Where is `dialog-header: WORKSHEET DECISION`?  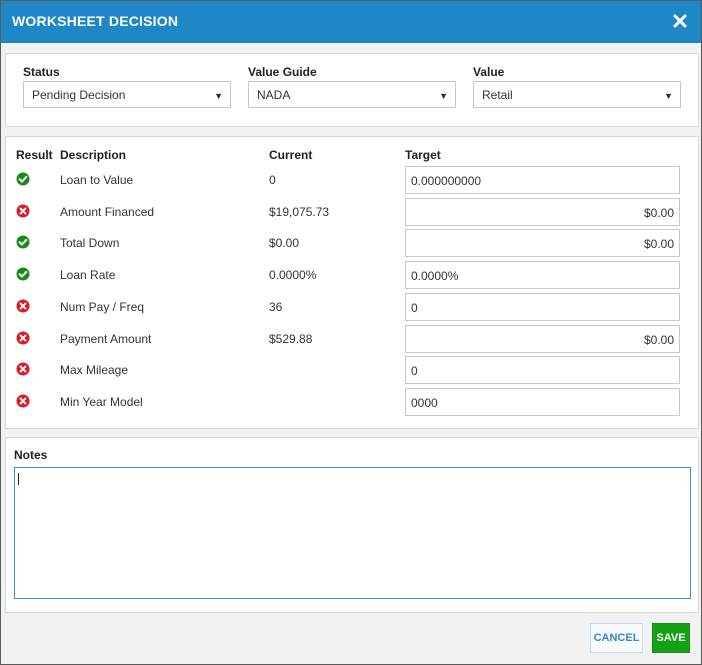 dialog-header: WORKSHEET DECISION is located at coordinates (351, 22).